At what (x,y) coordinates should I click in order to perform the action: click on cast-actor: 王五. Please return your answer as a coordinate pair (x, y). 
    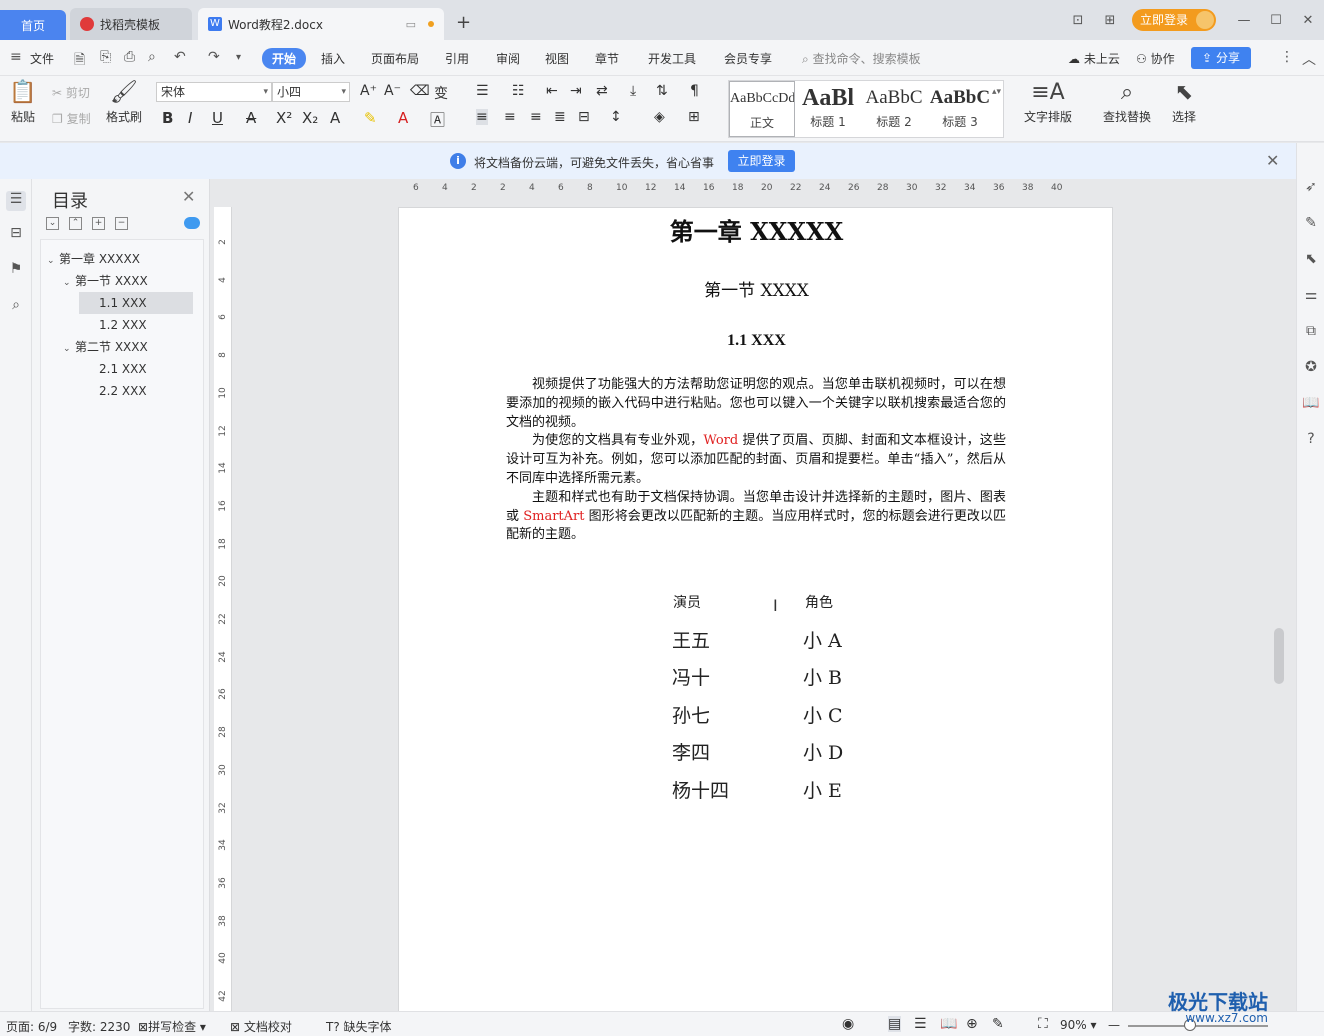
    Looking at the image, I should click on (691, 639).